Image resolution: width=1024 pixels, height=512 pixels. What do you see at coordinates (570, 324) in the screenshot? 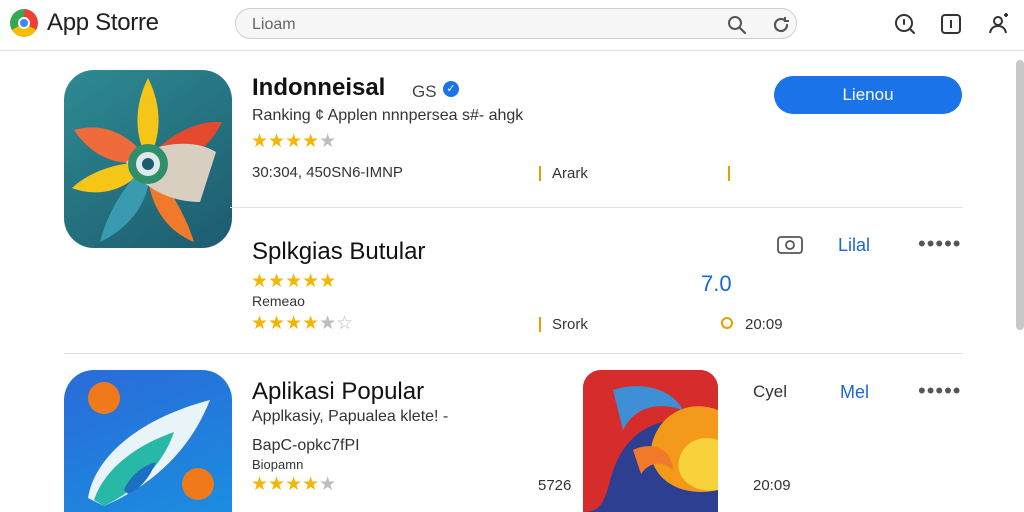
I see `second-app-category: Srork` at bounding box center [570, 324].